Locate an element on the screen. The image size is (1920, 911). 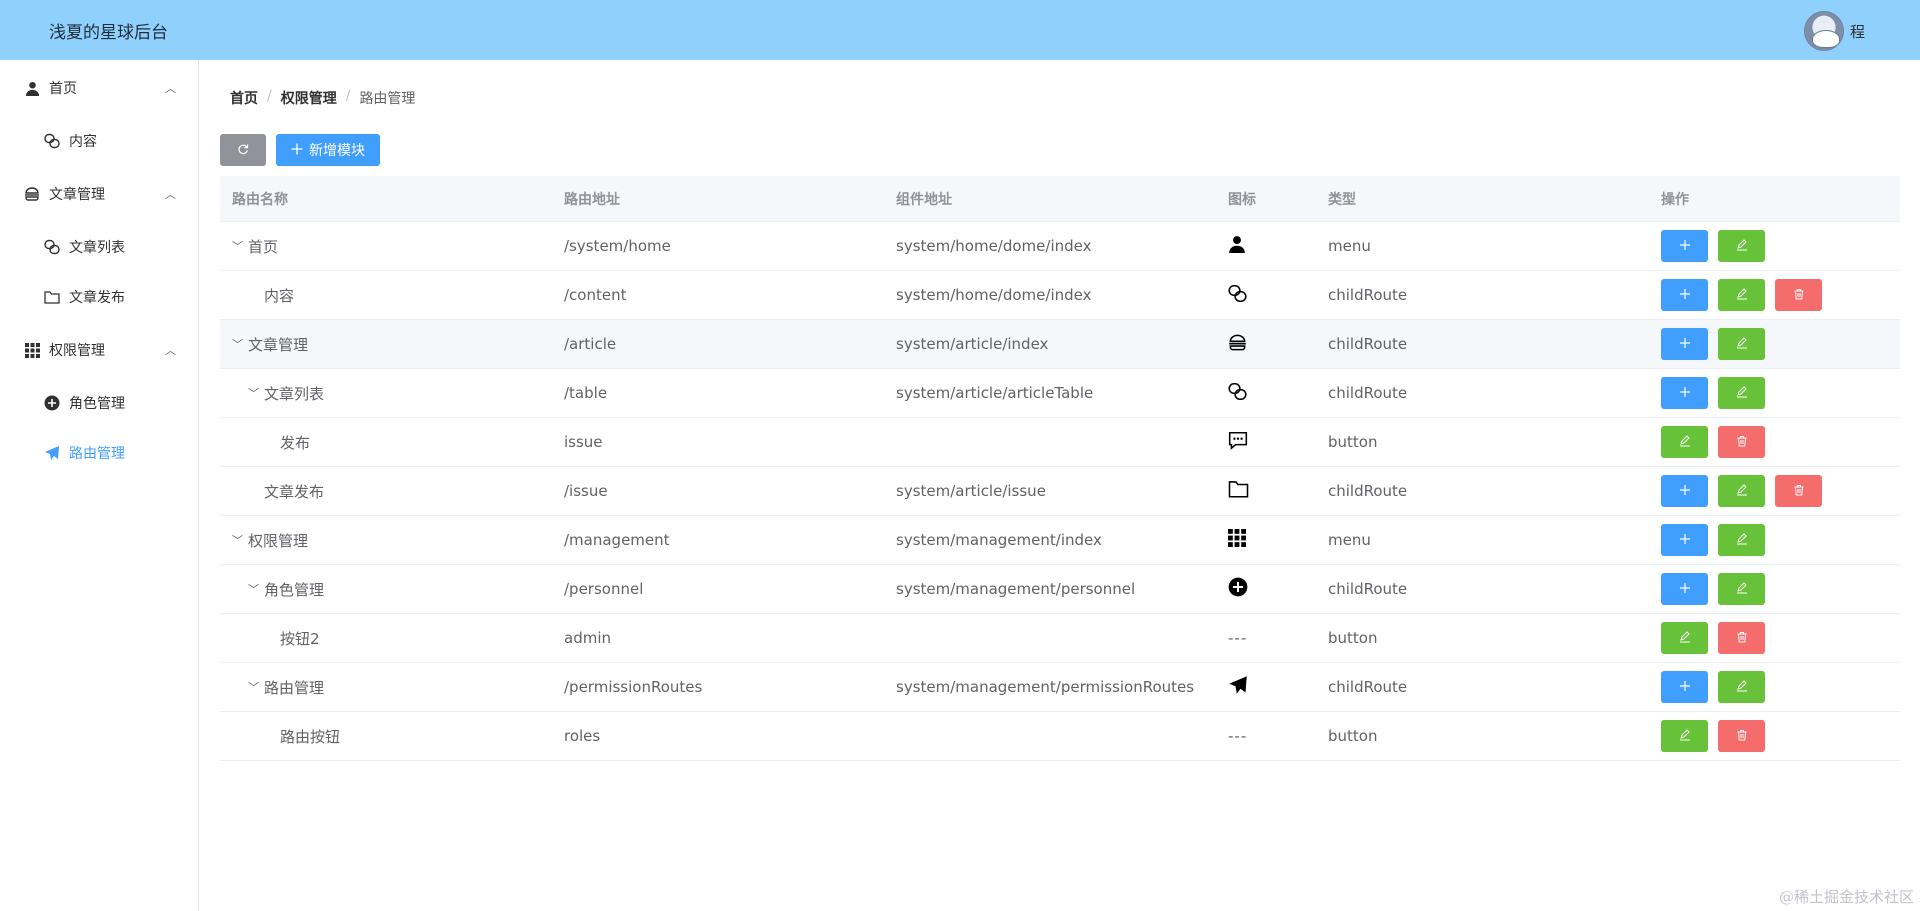
component-path: system/article/articleTable is located at coordinates (995, 393).